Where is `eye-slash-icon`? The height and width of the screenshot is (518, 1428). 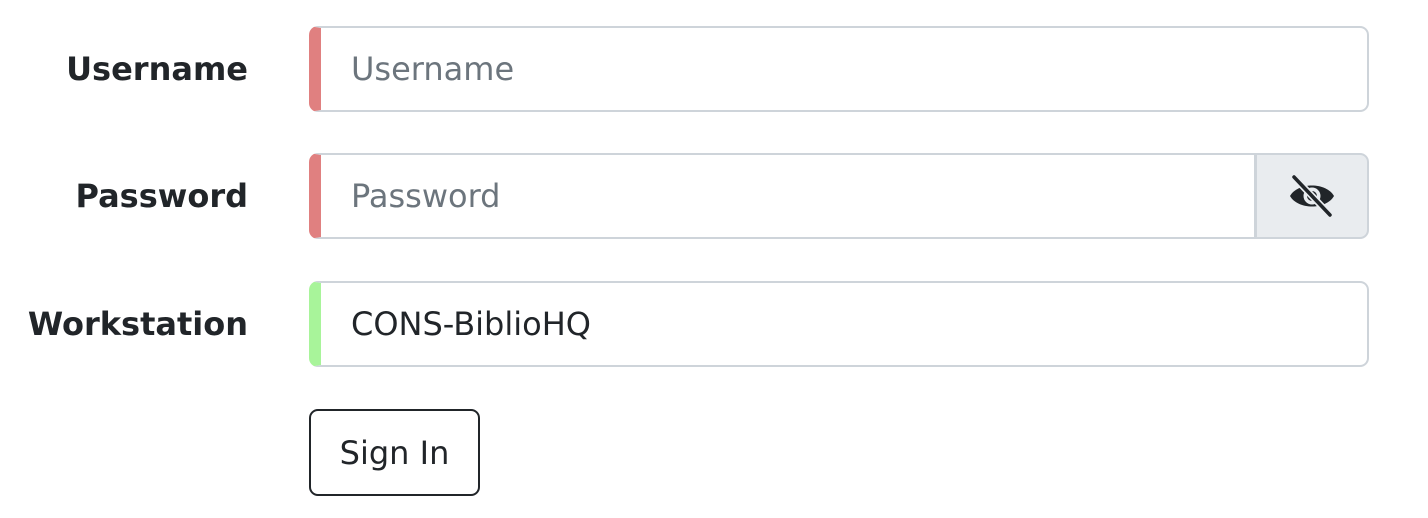 eye-slash-icon is located at coordinates (1312, 196).